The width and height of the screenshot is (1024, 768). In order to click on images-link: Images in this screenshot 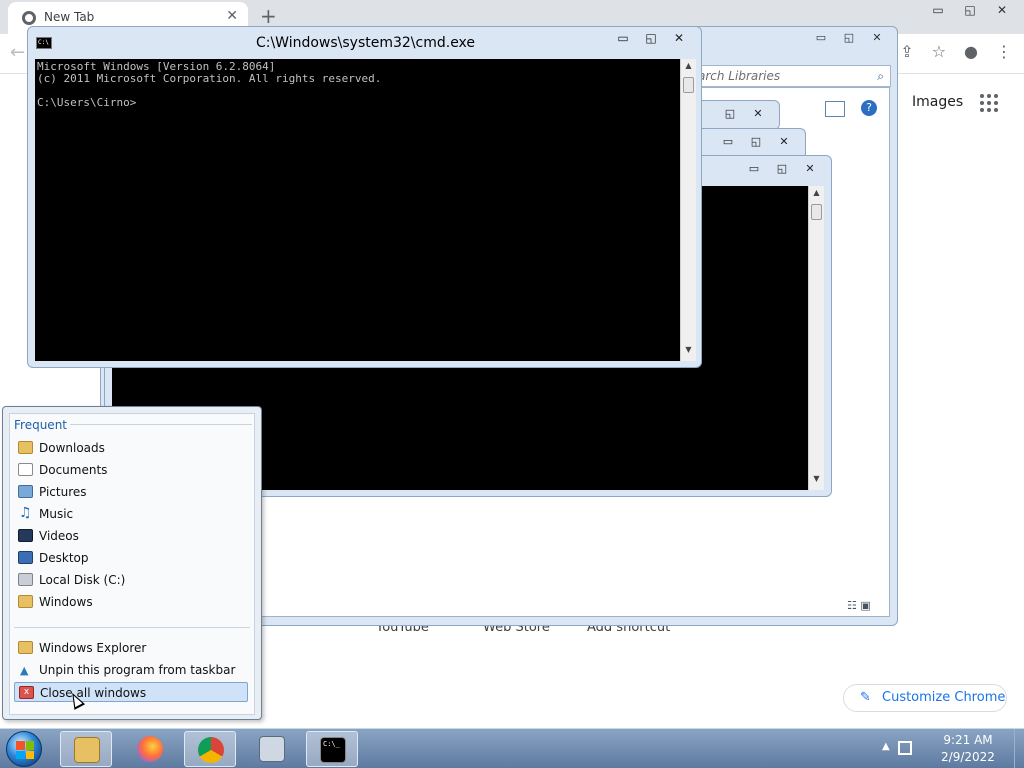, I will do `click(937, 102)`.